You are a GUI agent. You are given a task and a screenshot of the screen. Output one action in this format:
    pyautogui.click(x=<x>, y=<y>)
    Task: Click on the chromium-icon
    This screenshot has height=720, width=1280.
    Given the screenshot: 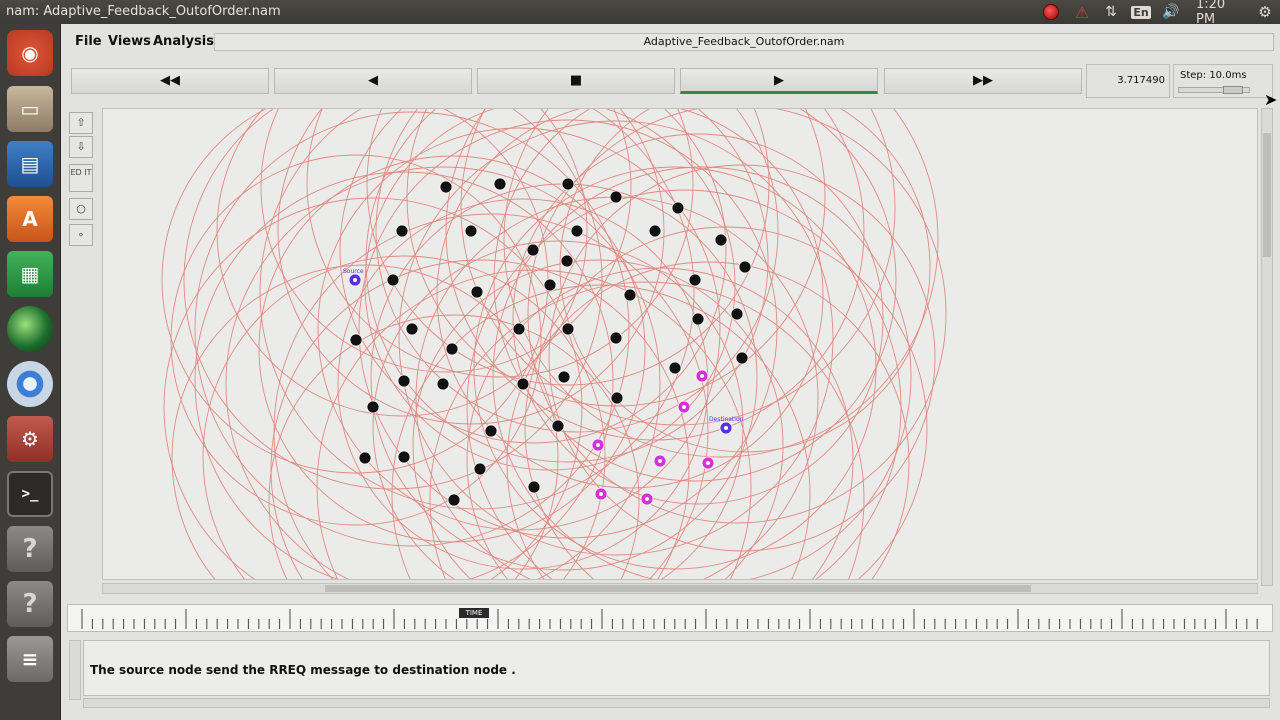 What is the action you would take?
    pyautogui.click(x=30, y=384)
    